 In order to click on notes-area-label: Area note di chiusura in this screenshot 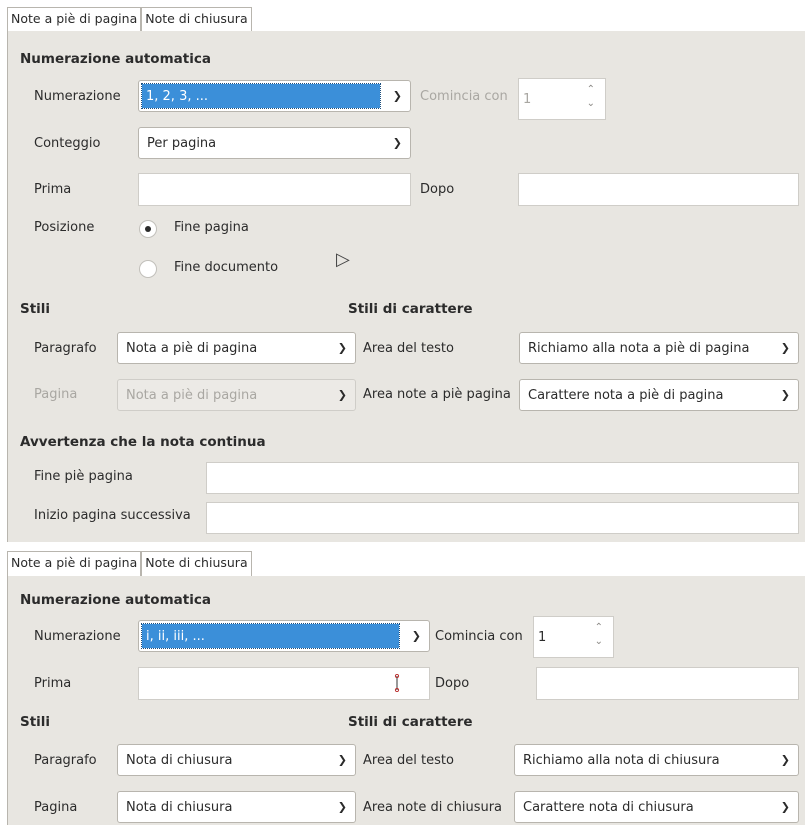, I will do `click(433, 807)`.